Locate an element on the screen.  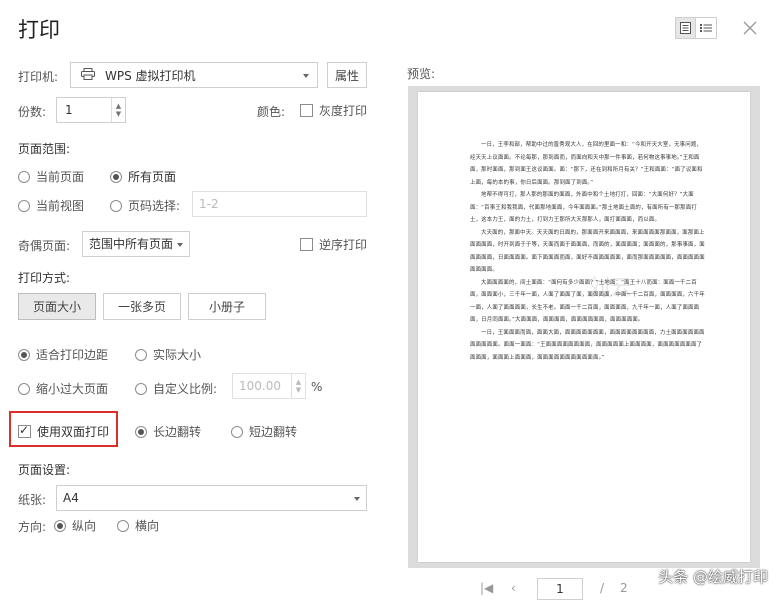
grayscale-label: 灰度打印 is located at coordinates (343, 111).